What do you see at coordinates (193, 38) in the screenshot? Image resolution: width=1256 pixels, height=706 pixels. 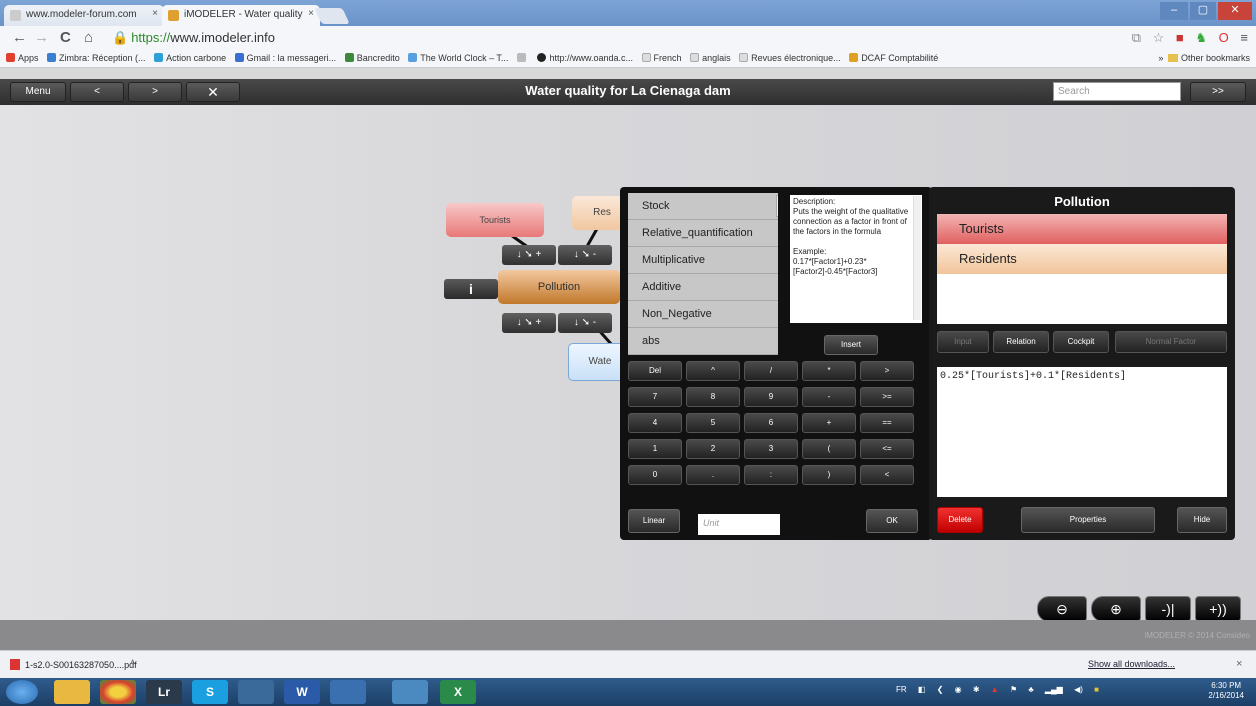 I see `address-bar: 🔒 https://www.imodeler.info` at bounding box center [193, 38].